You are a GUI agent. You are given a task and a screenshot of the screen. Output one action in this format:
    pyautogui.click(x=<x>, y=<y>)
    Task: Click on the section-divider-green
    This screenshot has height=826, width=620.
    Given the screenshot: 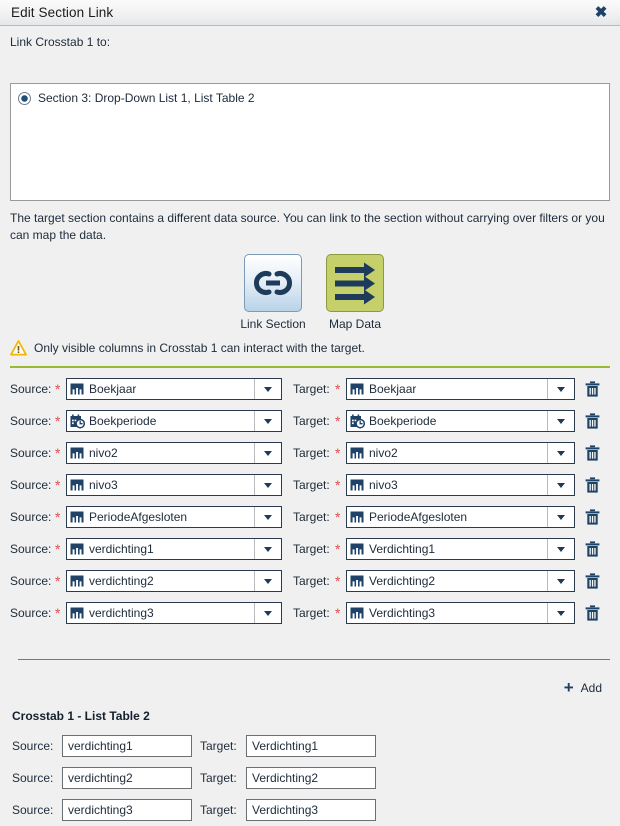 What is the action you would take?
    pyautogui.click(x=310, y=367)
    